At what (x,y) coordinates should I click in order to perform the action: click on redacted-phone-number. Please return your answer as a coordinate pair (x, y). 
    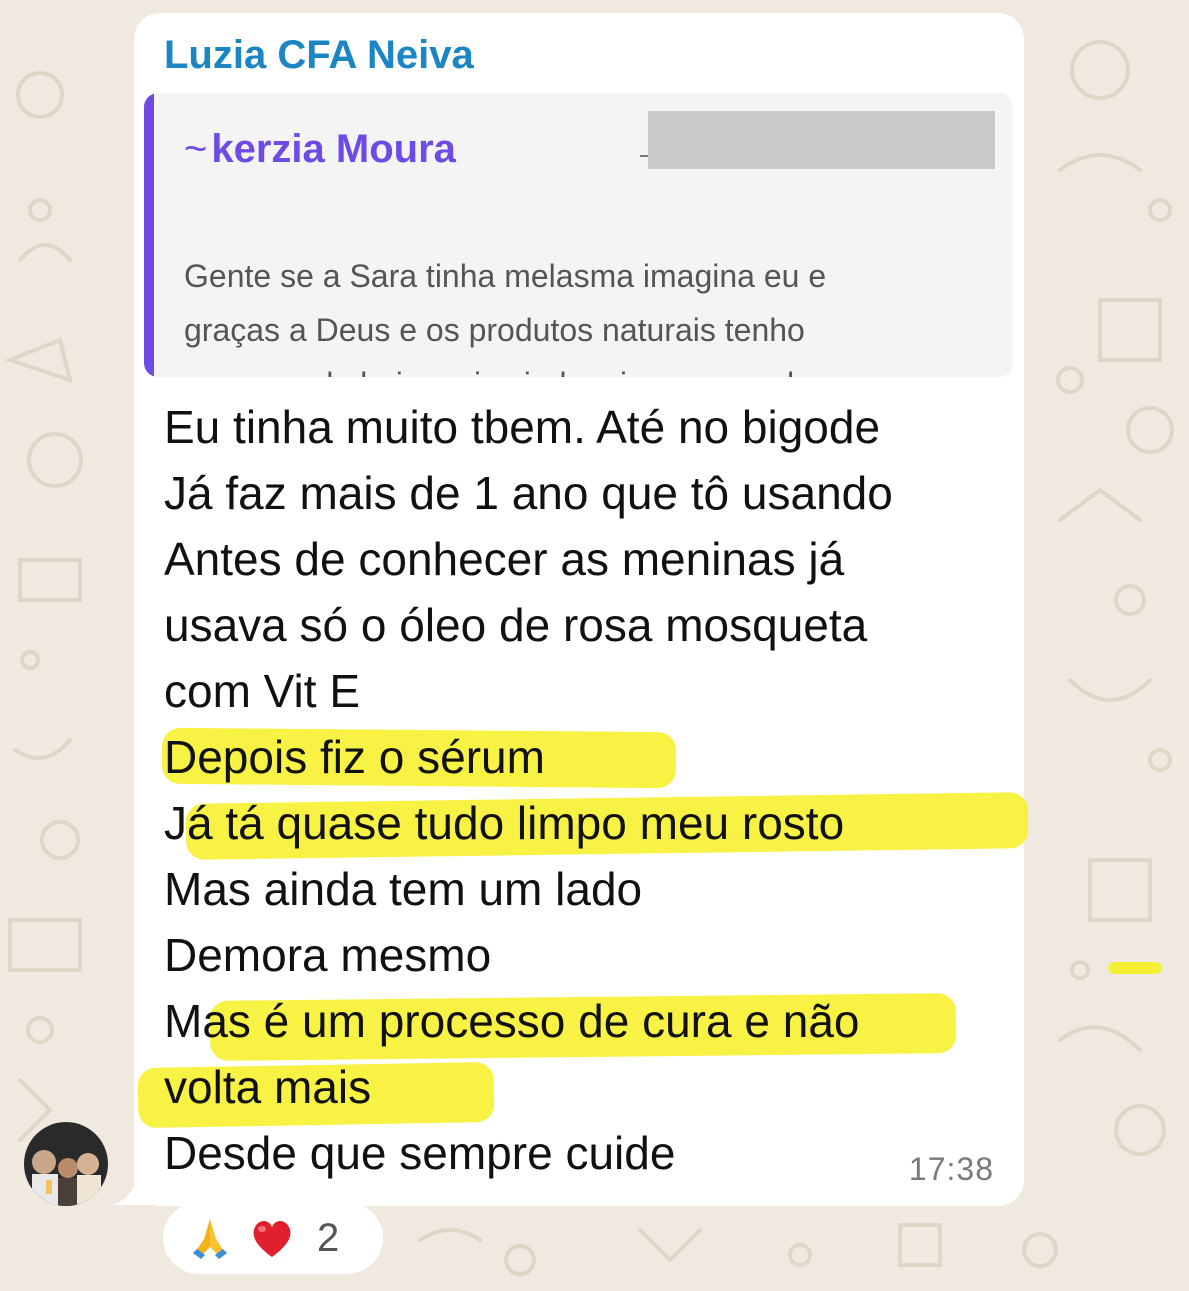
    Looking at the image, I should click on (821, 140).